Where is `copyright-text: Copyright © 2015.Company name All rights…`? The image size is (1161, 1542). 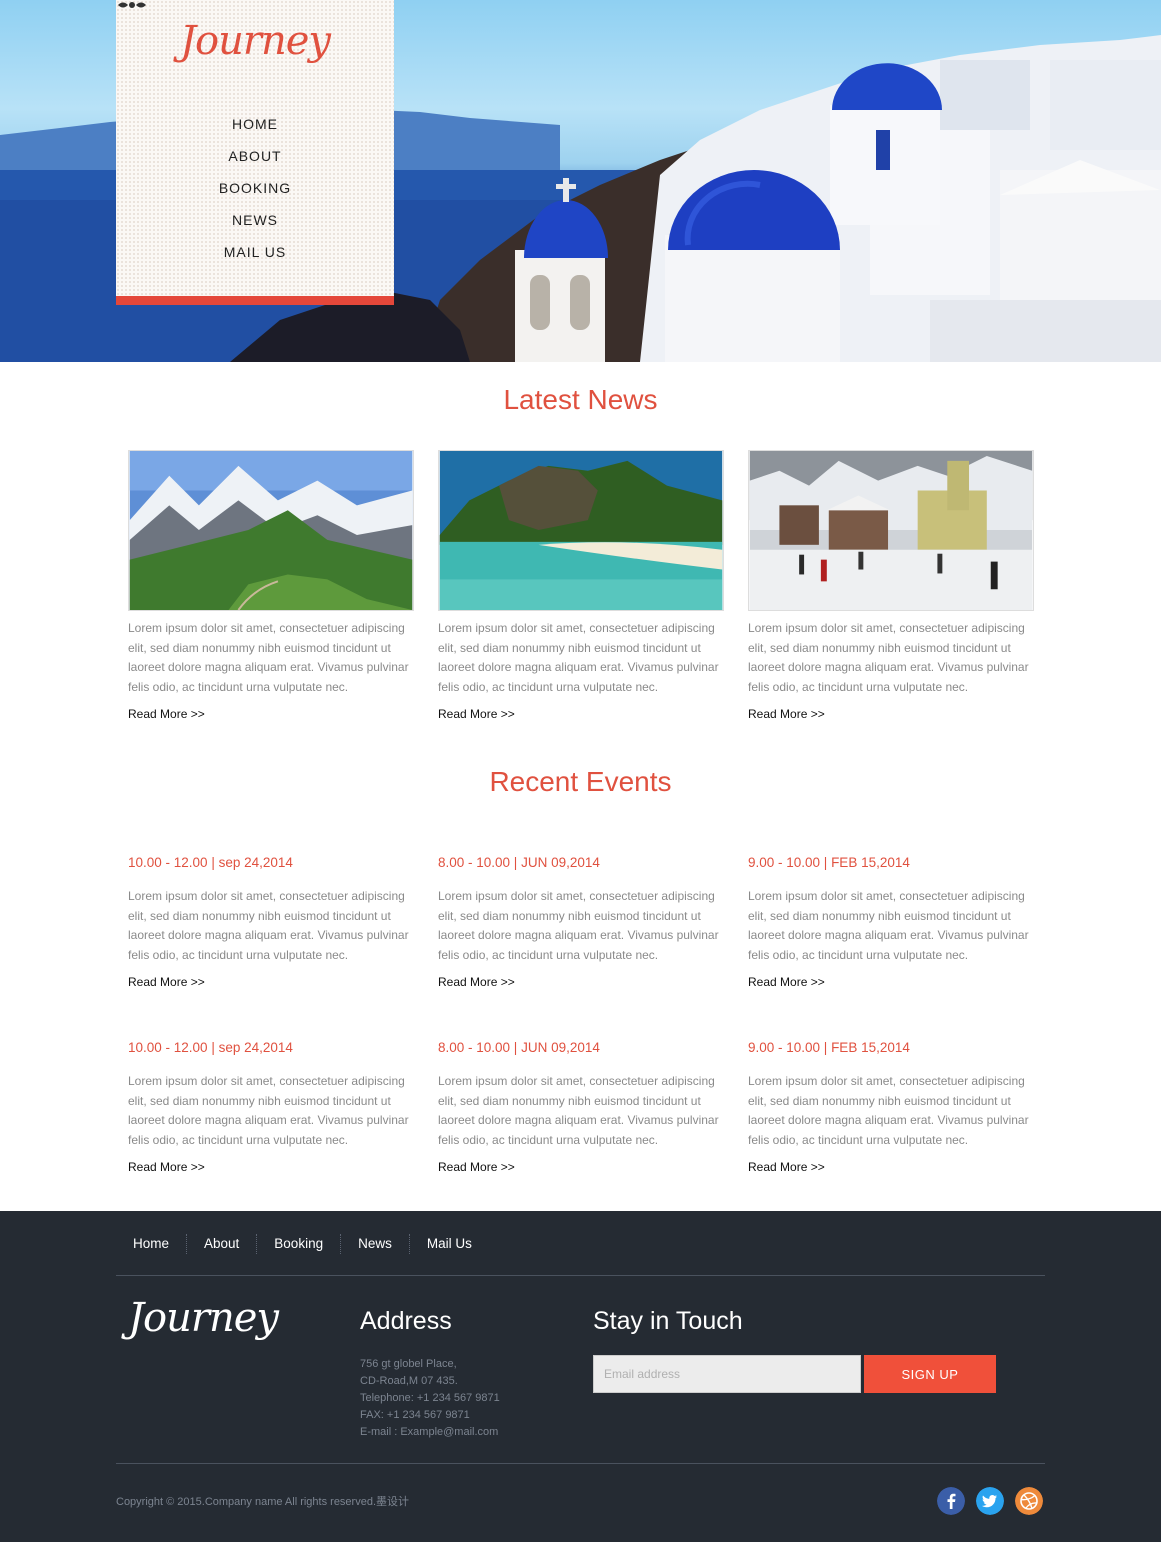
copyright-text: Copyright © 2015.Company name All rights… is located at coordinates (263, 1502).